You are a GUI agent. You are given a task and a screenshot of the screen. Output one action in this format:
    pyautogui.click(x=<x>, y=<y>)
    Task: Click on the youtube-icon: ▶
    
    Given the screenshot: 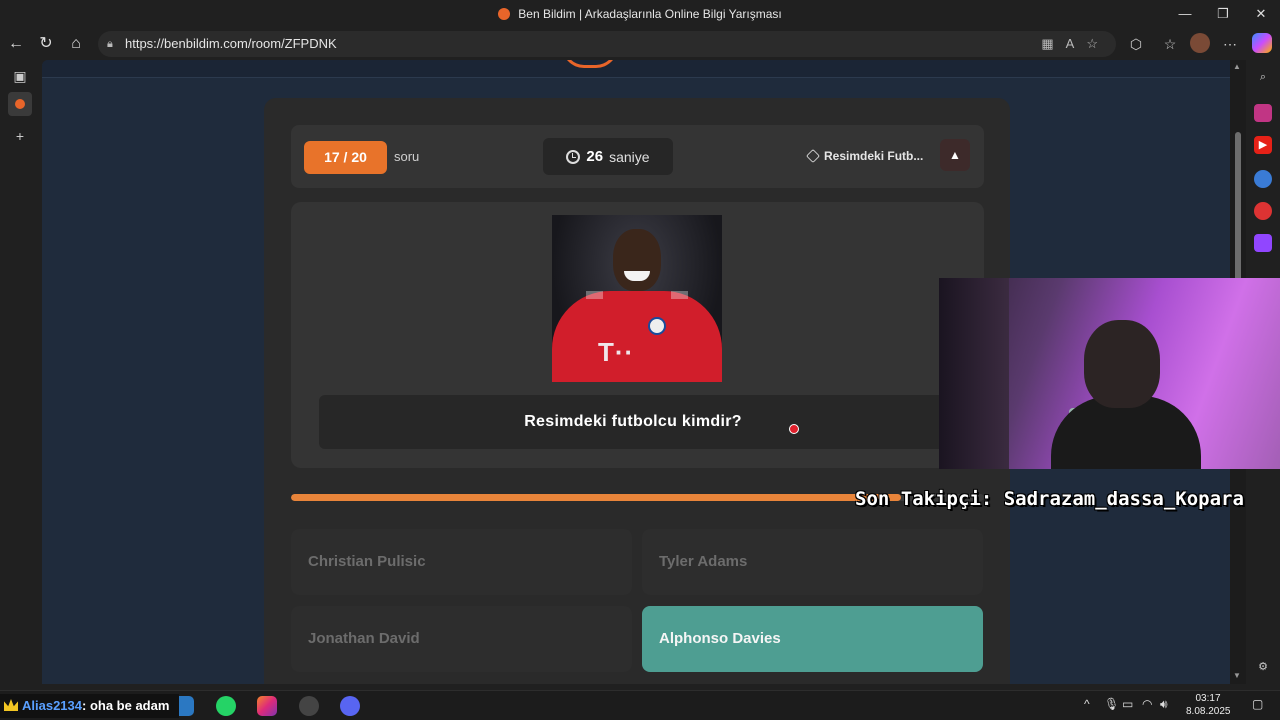 What is the action you would take?
    pyautogui.click(x=1263, y=145)
    